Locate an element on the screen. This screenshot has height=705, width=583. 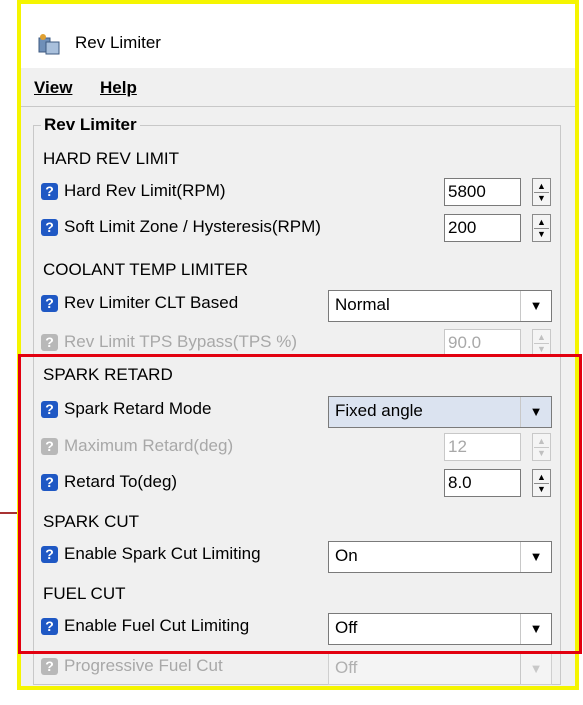
hard-rev-limit-spinner: ▲ ▼ is located at coordinates (541, 192).